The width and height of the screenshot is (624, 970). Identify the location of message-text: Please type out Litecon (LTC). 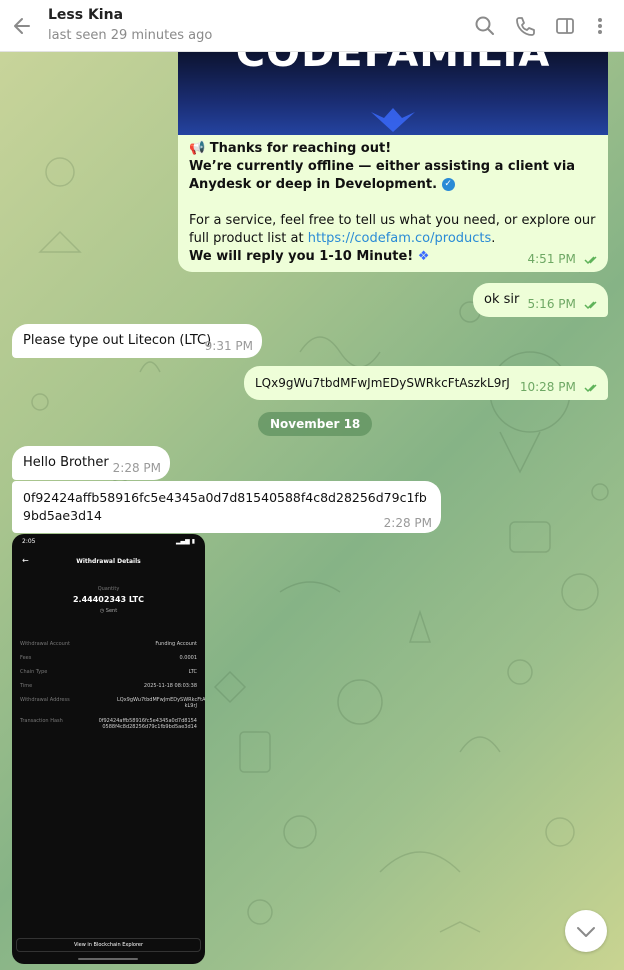
(117, 340).